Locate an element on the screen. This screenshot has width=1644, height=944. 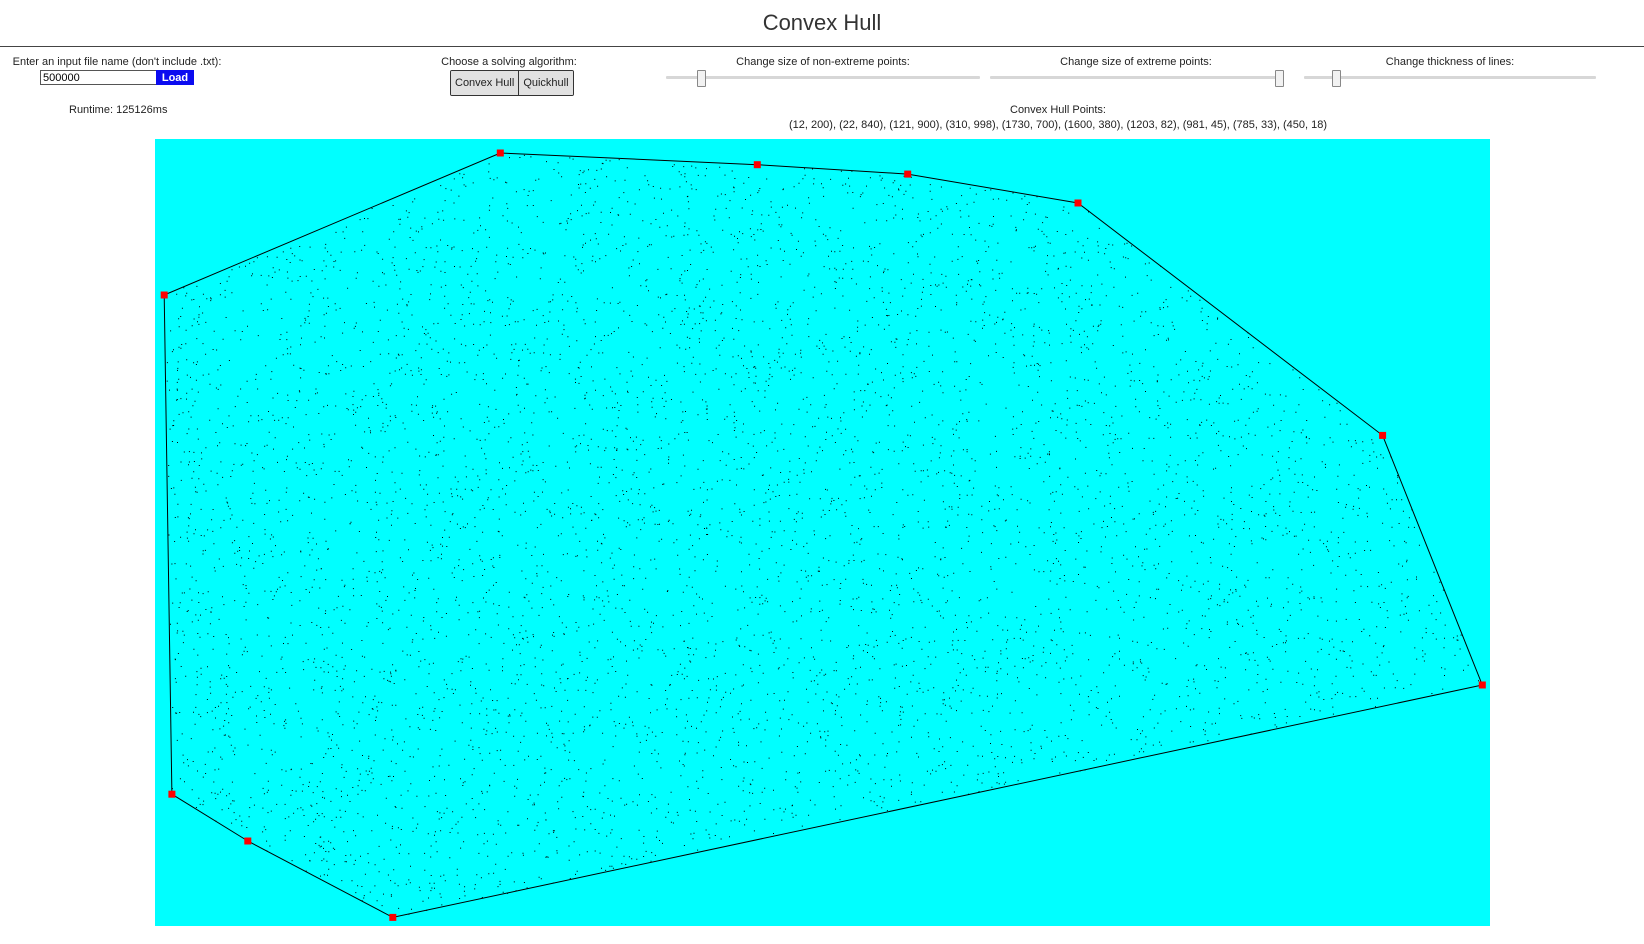
extreme-size-slider-thumb is located at coordinates (1280, 78).